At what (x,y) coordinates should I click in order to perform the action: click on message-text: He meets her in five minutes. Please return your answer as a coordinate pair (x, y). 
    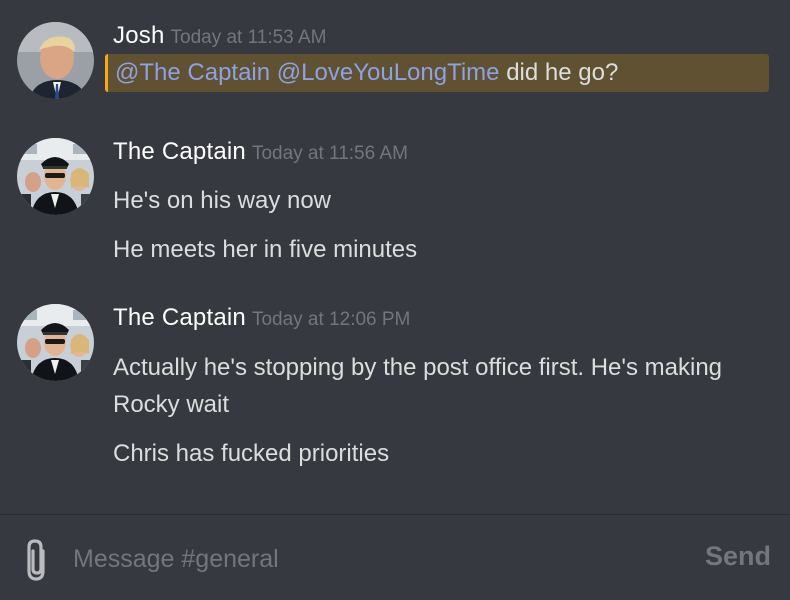
    Looking at the image, I should click on (265, 249).